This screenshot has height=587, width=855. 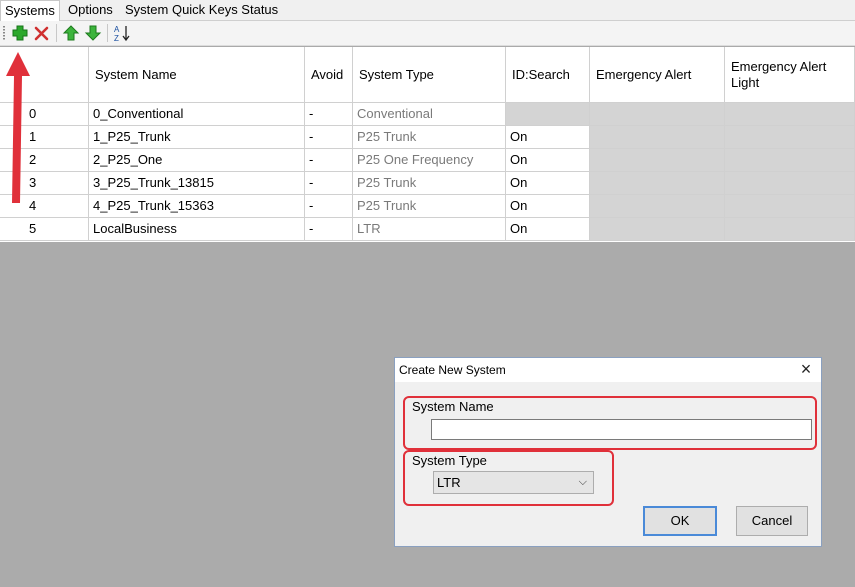 I want to click on row-system-name: 2_P25_One, so click(x=197, y=160).